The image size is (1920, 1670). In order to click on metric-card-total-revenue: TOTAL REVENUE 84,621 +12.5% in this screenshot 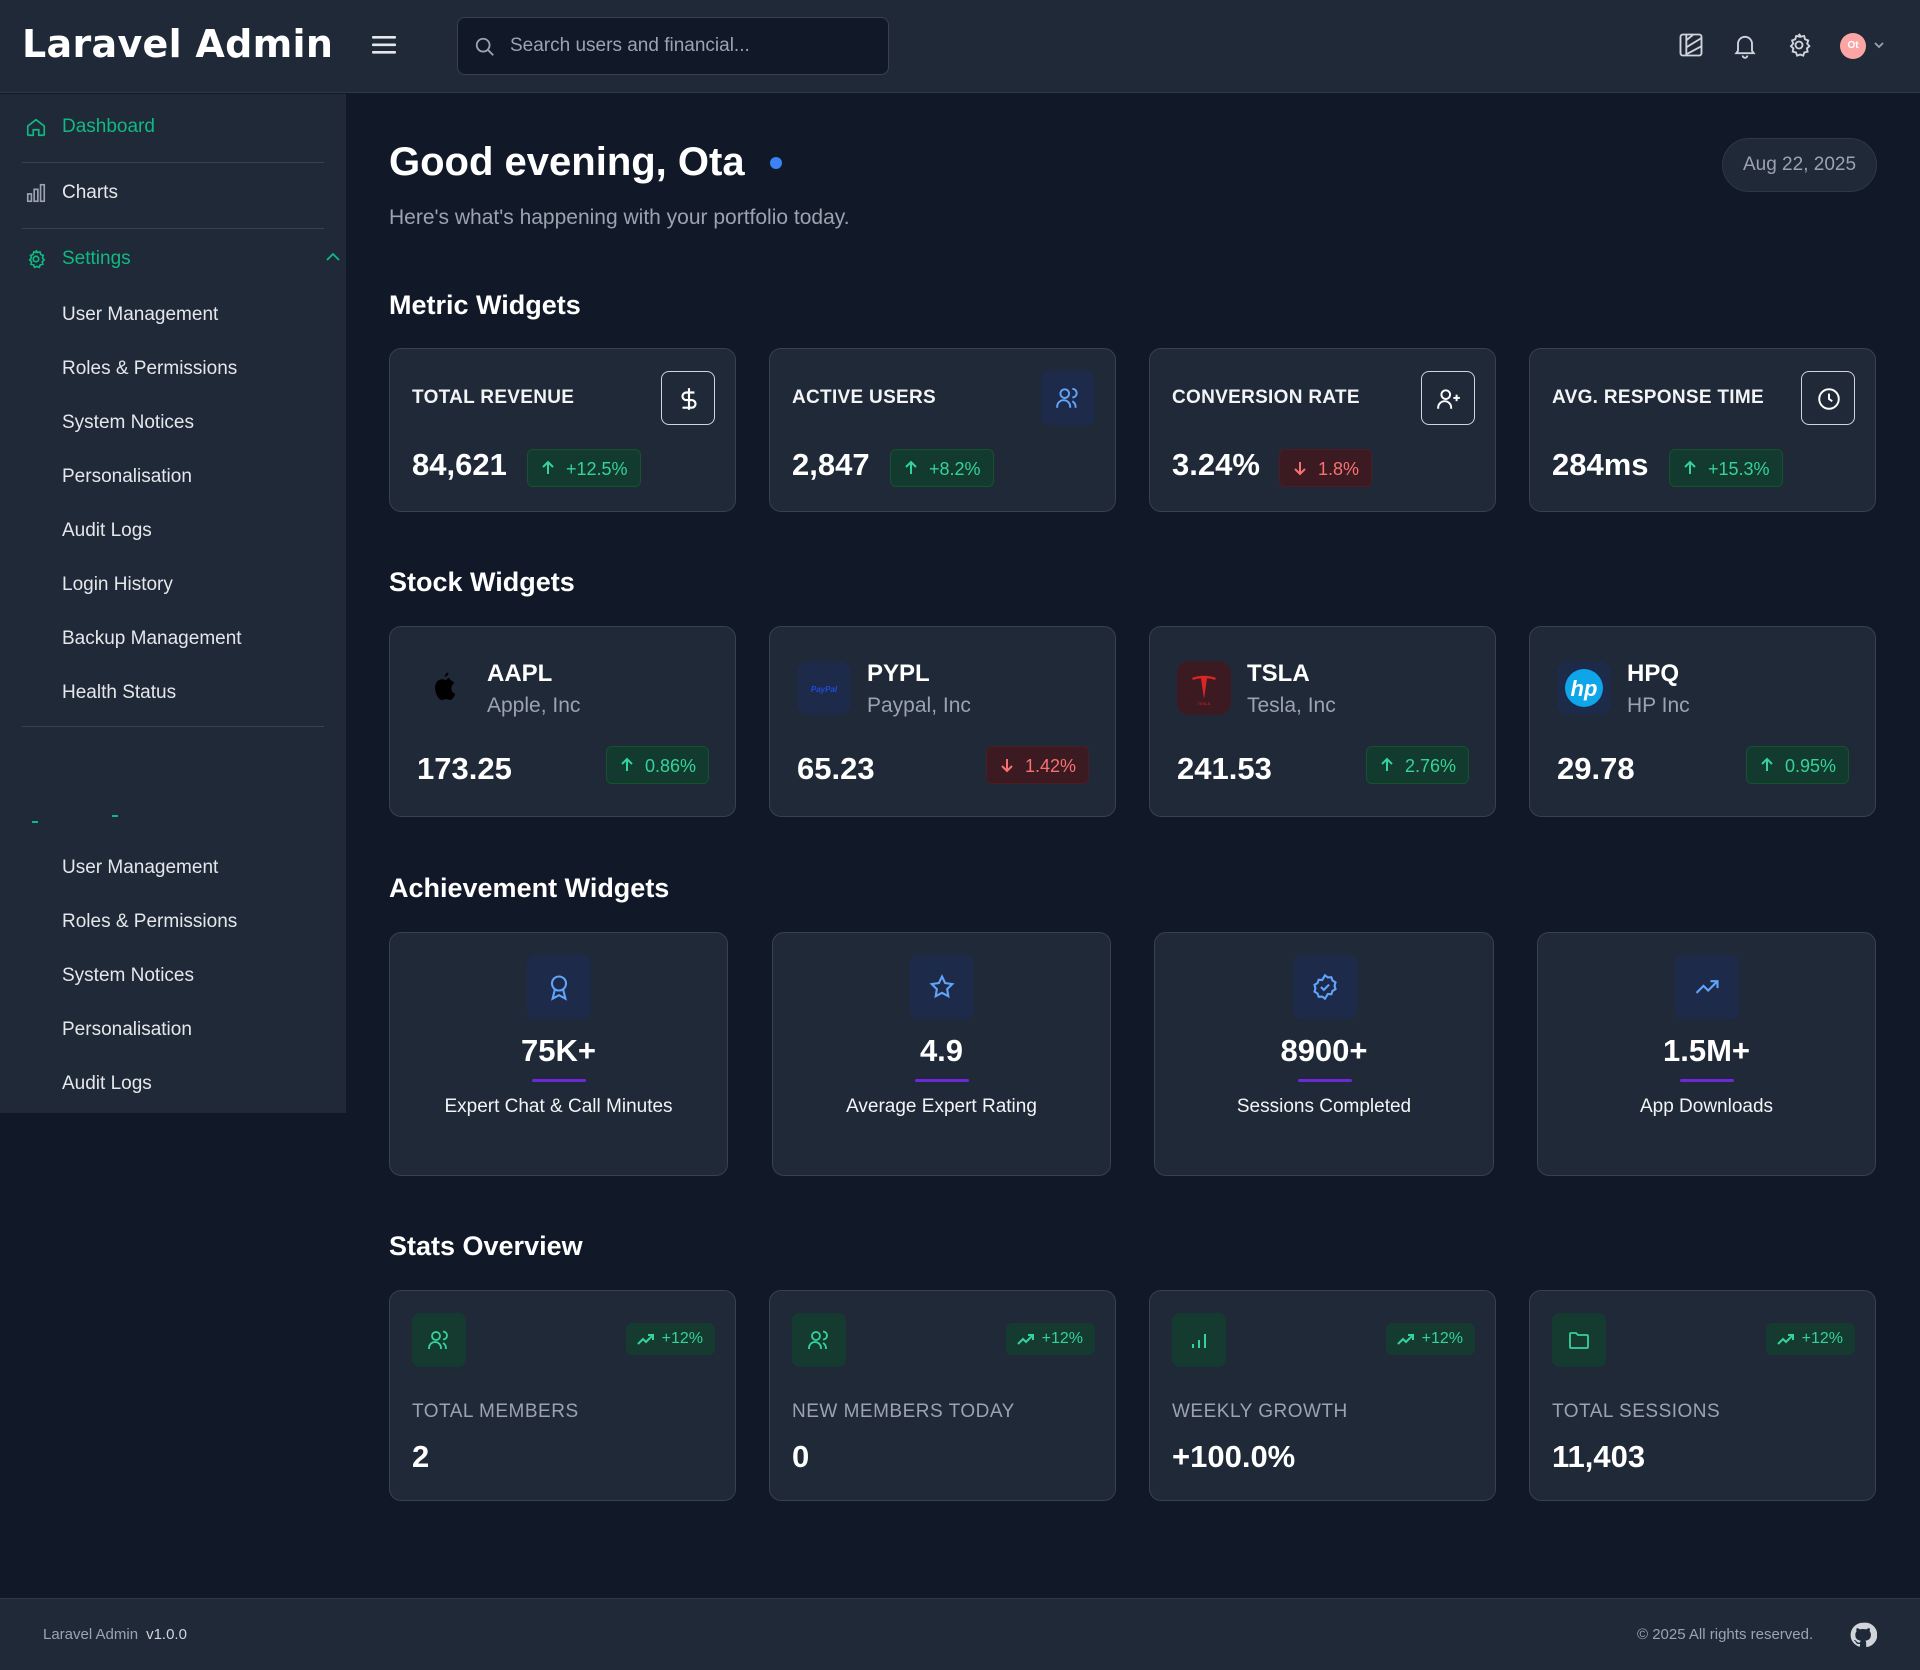, I will do `click(562, 430)`.